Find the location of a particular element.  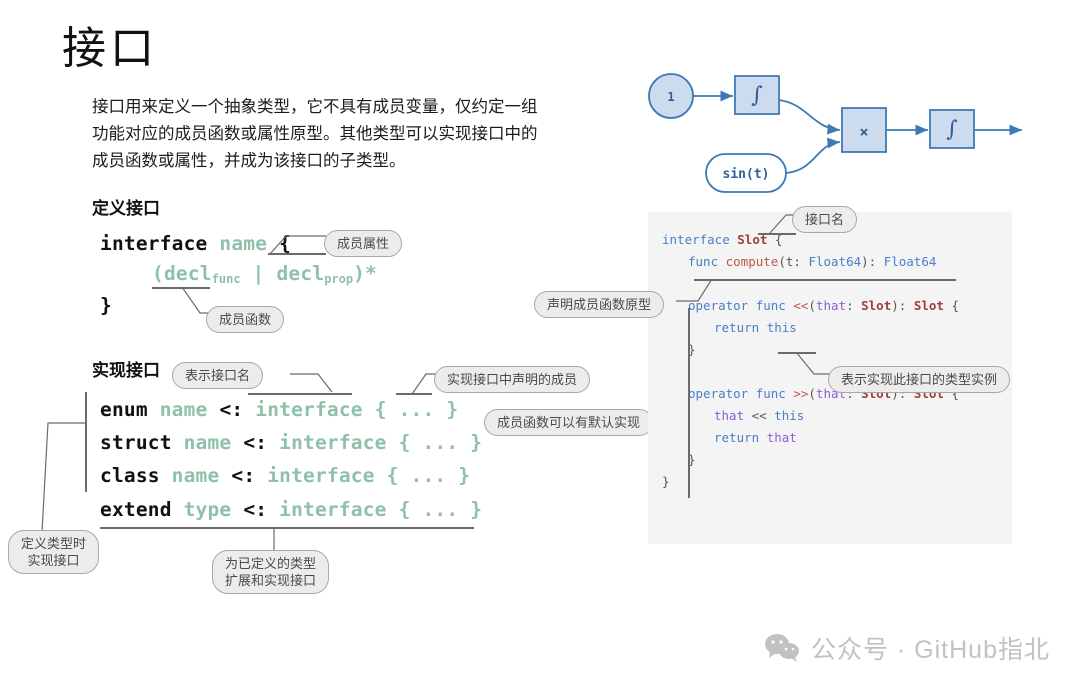

impl-line-struct: struct name <: interface { ... } is located at coordinates (291, 442).